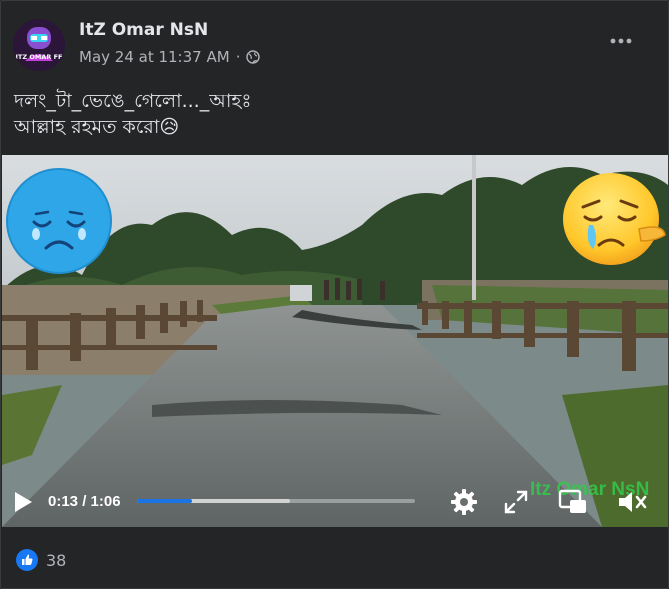 This screenshot has height=589, width=669. I want to click on play-icon, so click(23, 502).